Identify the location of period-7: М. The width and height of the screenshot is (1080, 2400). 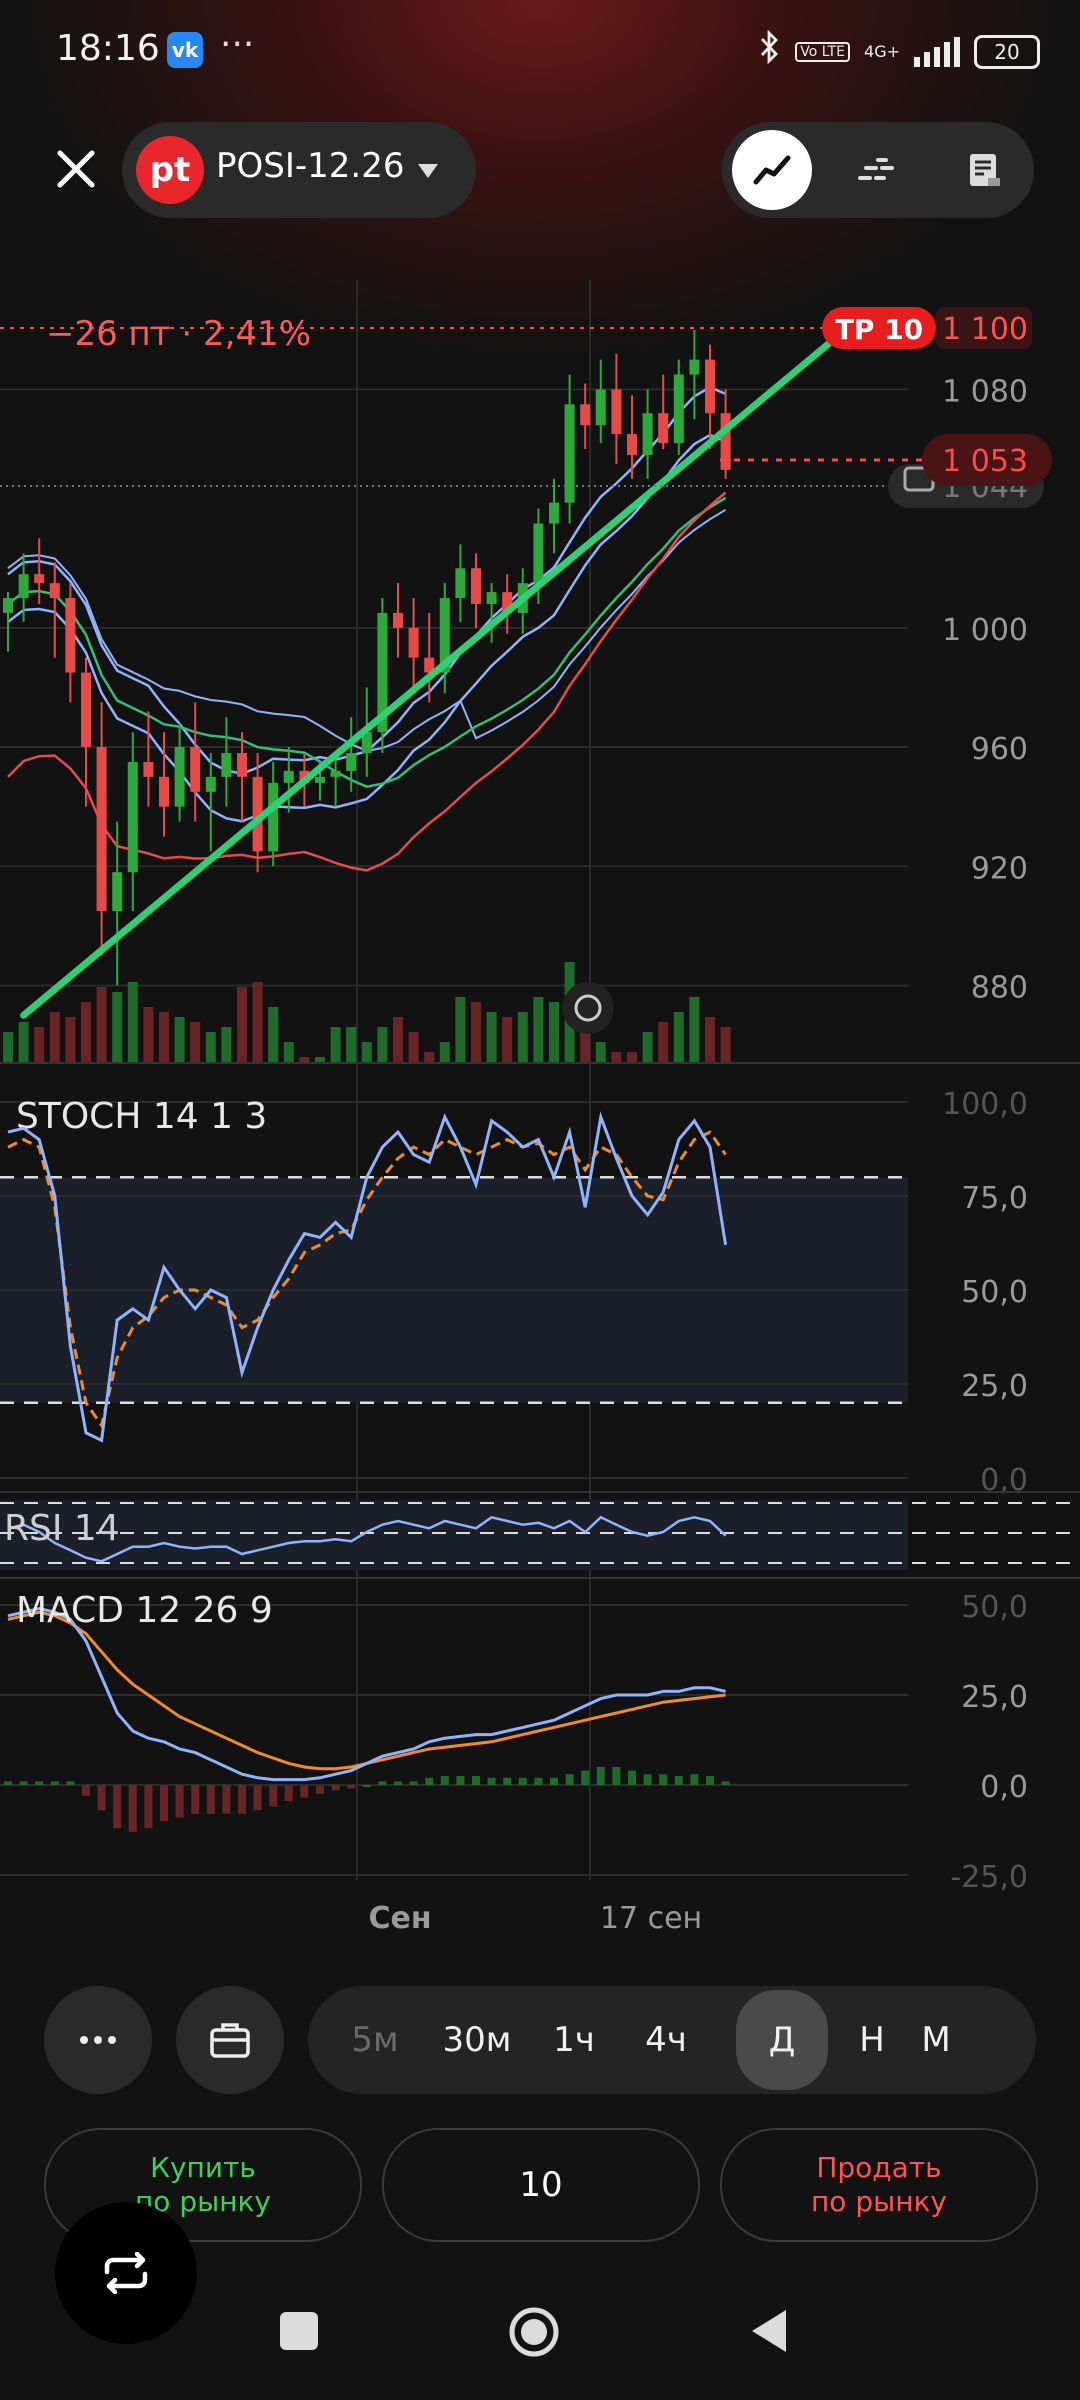
(936, 2040).